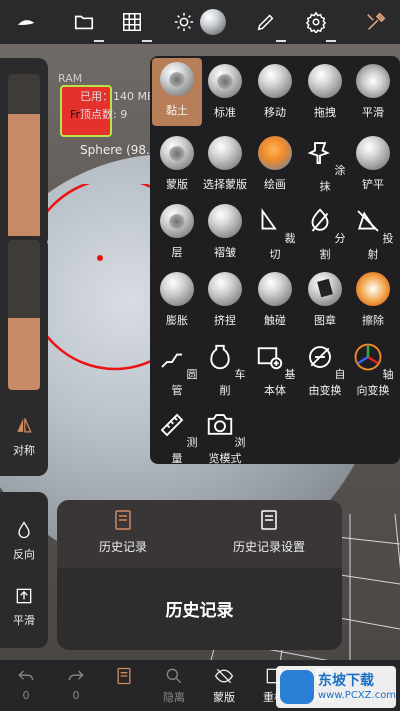 This screenshot has height=711, width=400. What do you see at coordinates (224, 676) in the screenshot?
I see `eye-off-icon` at bounding box center [224, 676].